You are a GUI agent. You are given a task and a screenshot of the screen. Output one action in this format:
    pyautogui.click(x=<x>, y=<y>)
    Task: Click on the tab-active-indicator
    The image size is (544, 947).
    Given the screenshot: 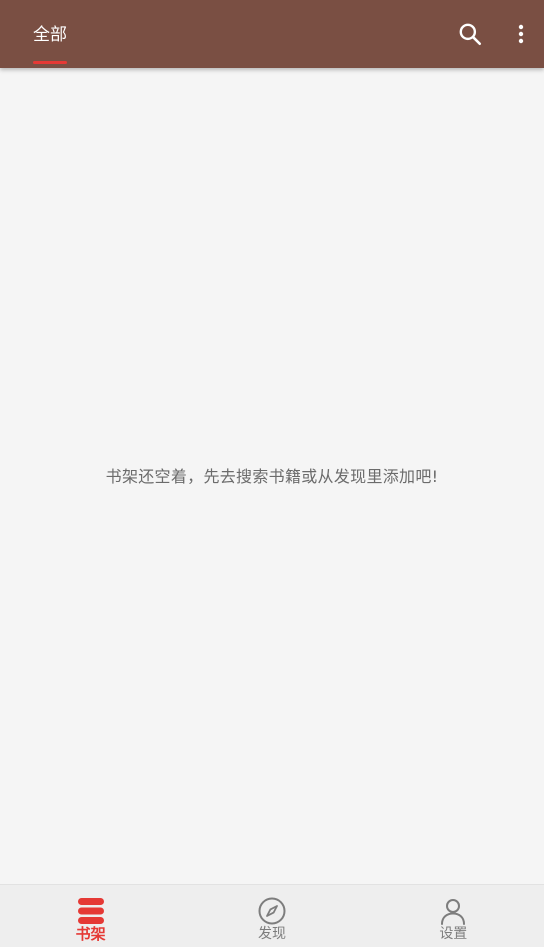 What is the action you would take?
    pyautogui.click(x=50, y=62)
    